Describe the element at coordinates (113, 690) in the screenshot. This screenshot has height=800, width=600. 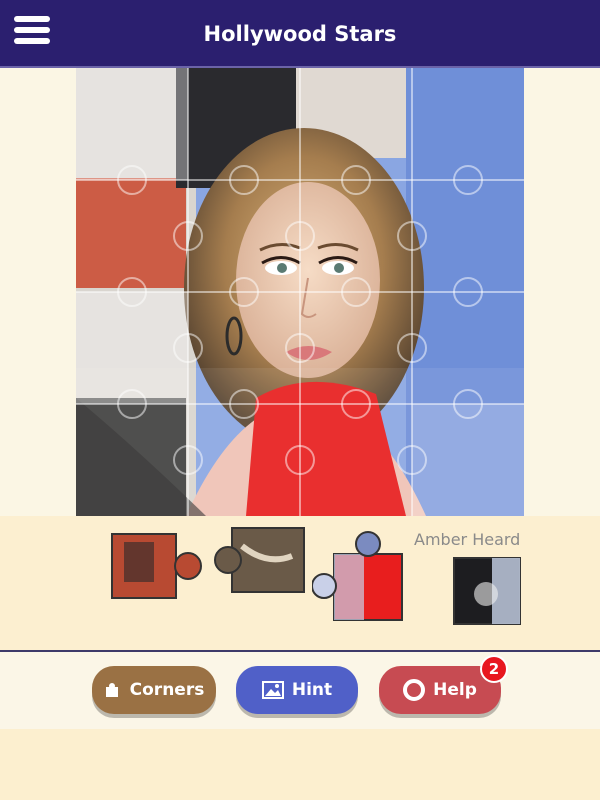
I see `puzzle-piece-icon` at that location.